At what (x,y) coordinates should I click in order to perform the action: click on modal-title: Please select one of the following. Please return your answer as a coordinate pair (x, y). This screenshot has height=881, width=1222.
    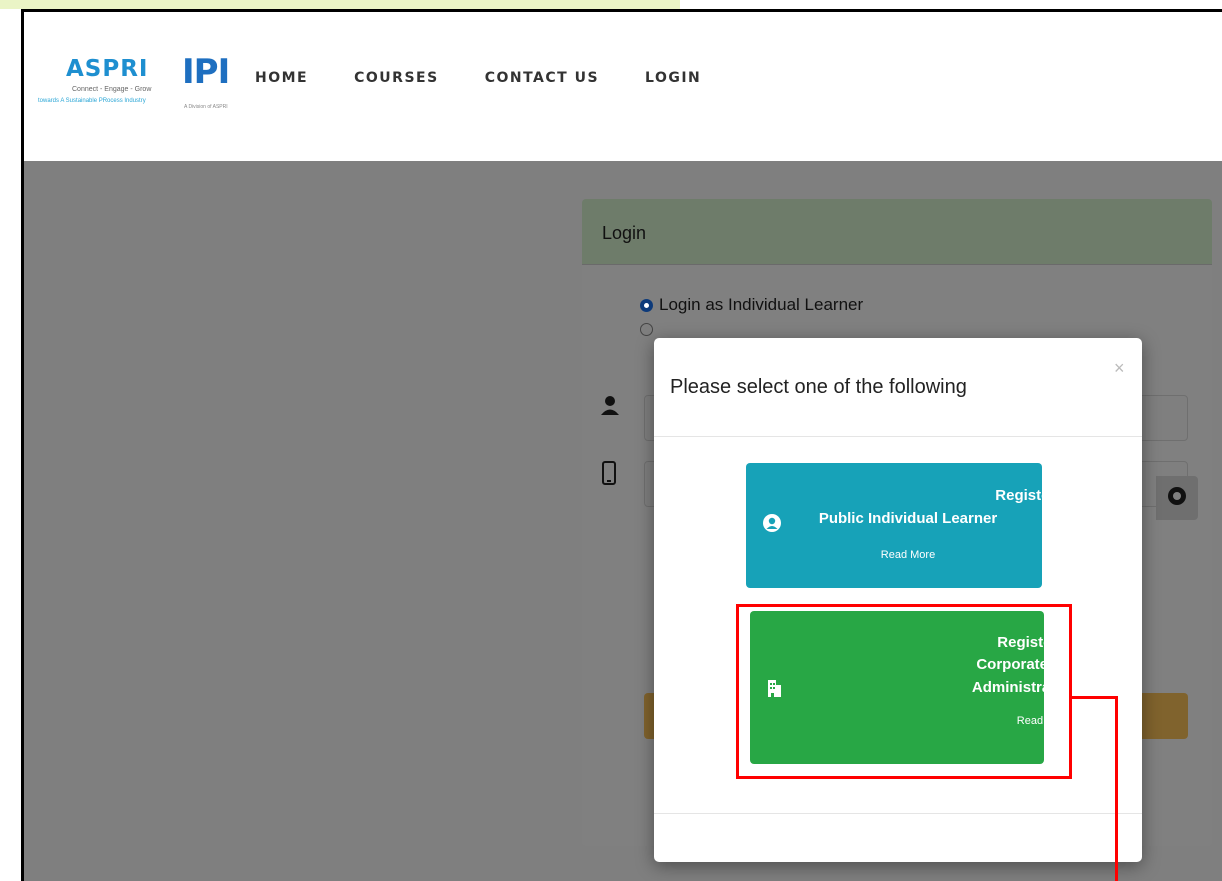
    Looking at the image, I should click on (818, 387).